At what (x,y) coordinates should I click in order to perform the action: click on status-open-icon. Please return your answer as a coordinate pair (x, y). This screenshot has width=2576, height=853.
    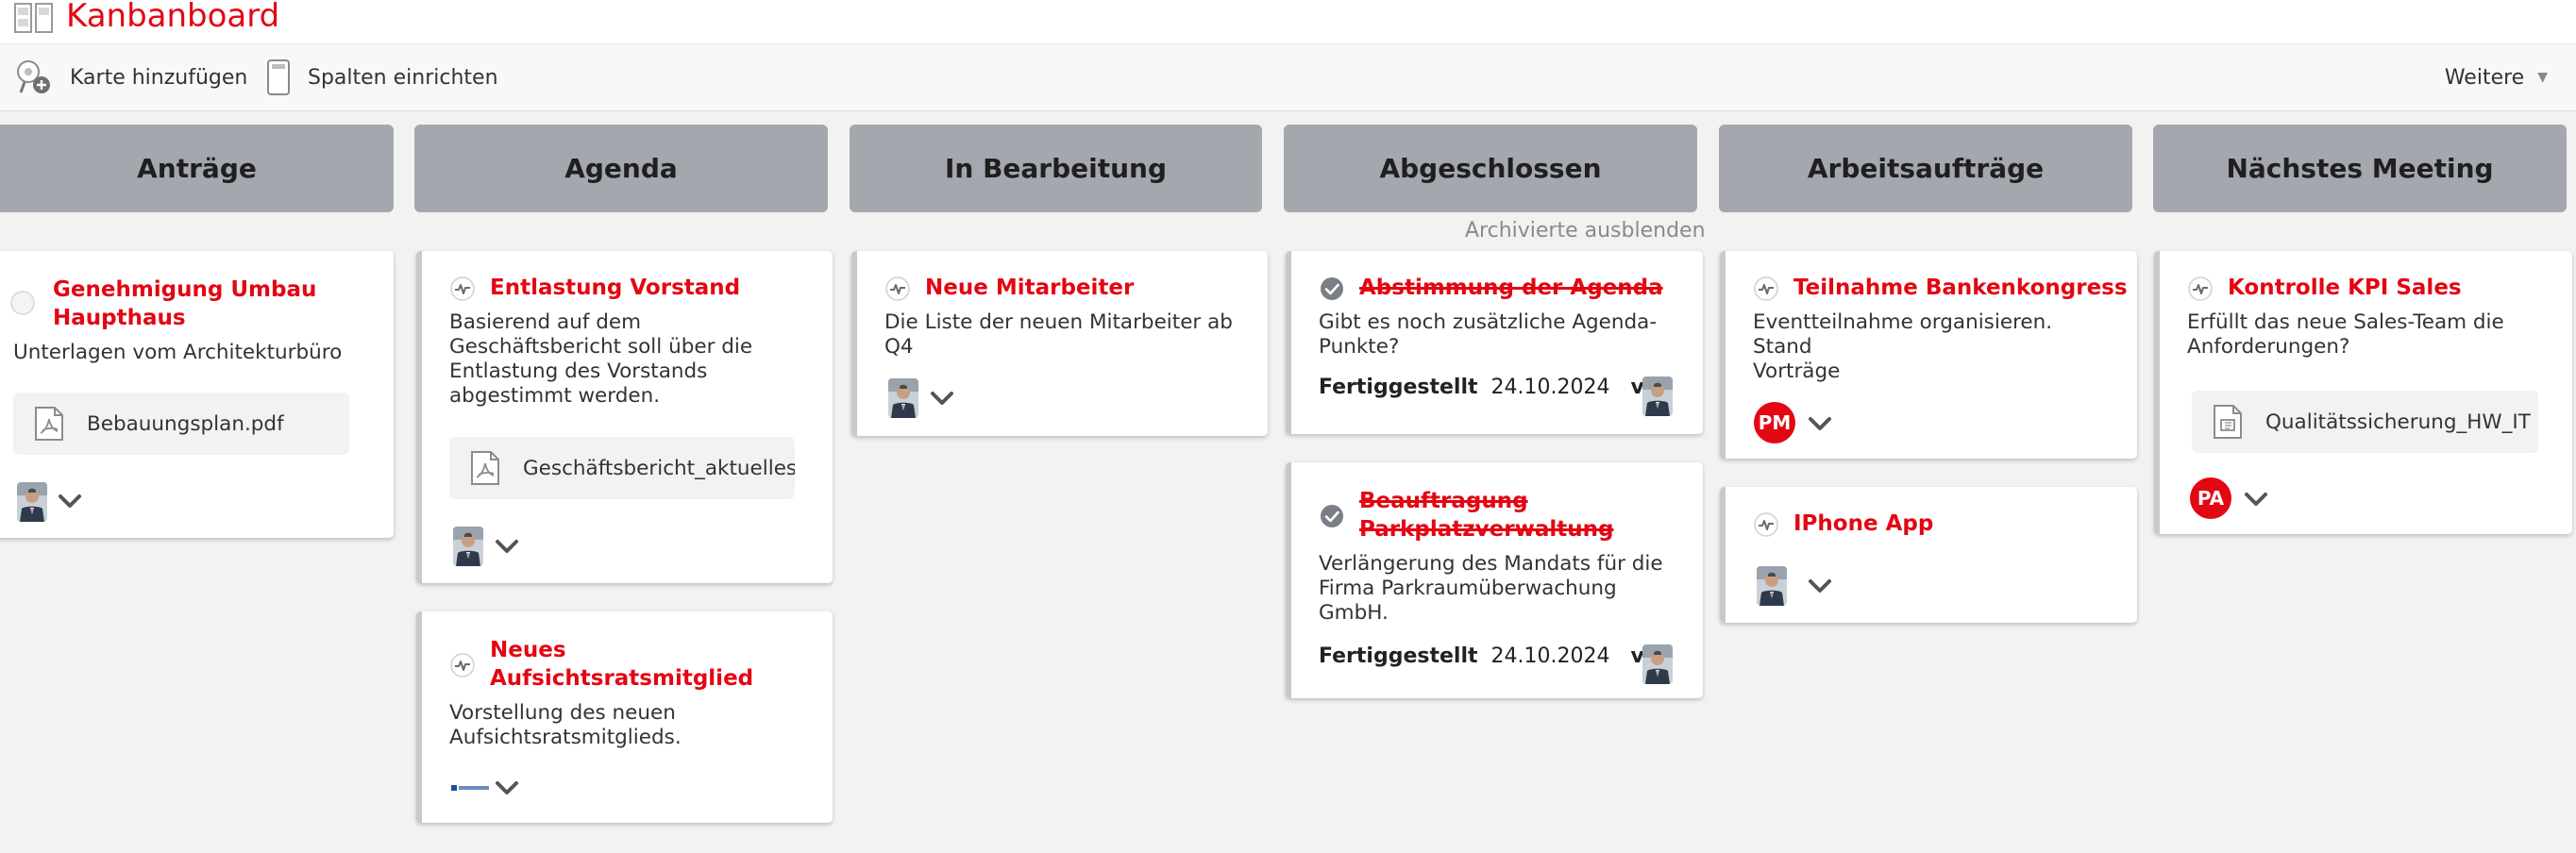
    Looking at the image, I should click on (23, 303).